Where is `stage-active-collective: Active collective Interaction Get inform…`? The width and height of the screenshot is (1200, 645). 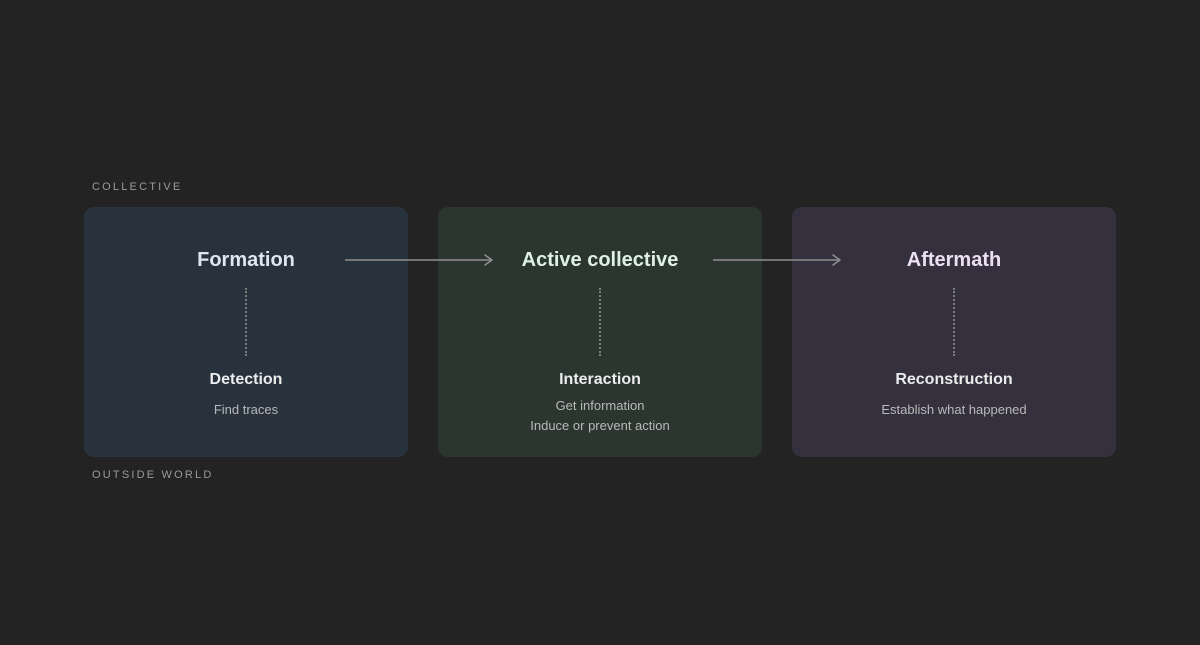
stage-active-collective: Active collective Interaction Get inform… is located at coordinates (600, 332).